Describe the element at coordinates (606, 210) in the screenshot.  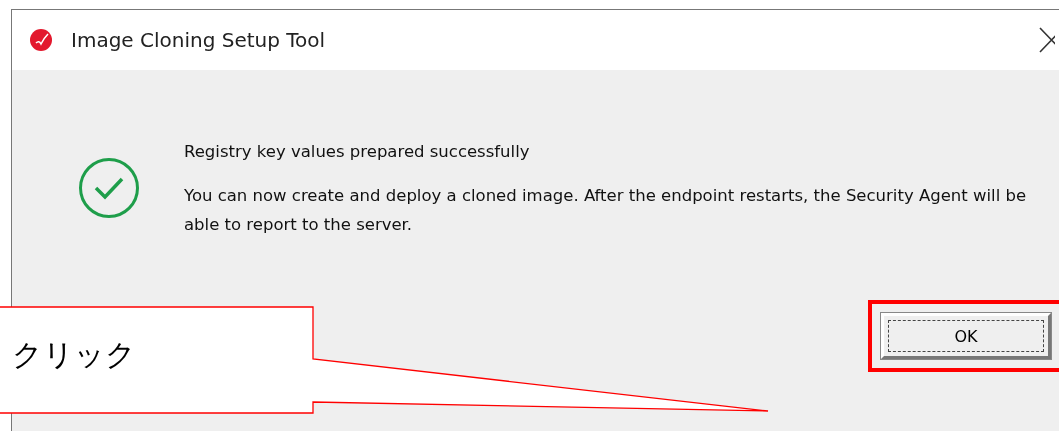
I see `message-text: You can now create and deploy a cloned image. After the endpoint restarts, the Security Agent will be able to report to the server.` at that location.